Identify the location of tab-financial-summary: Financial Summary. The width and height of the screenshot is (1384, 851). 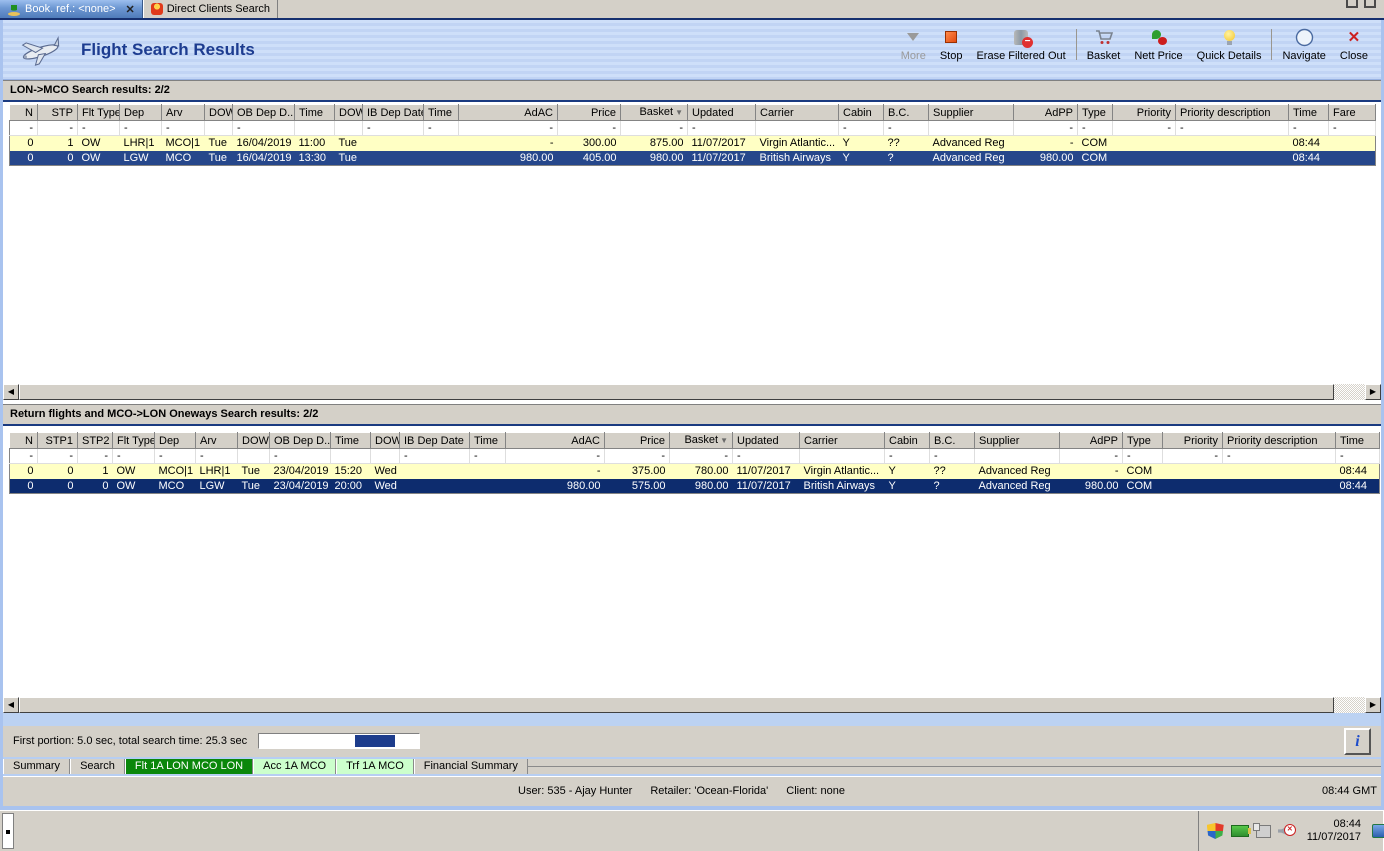
(470, 766).